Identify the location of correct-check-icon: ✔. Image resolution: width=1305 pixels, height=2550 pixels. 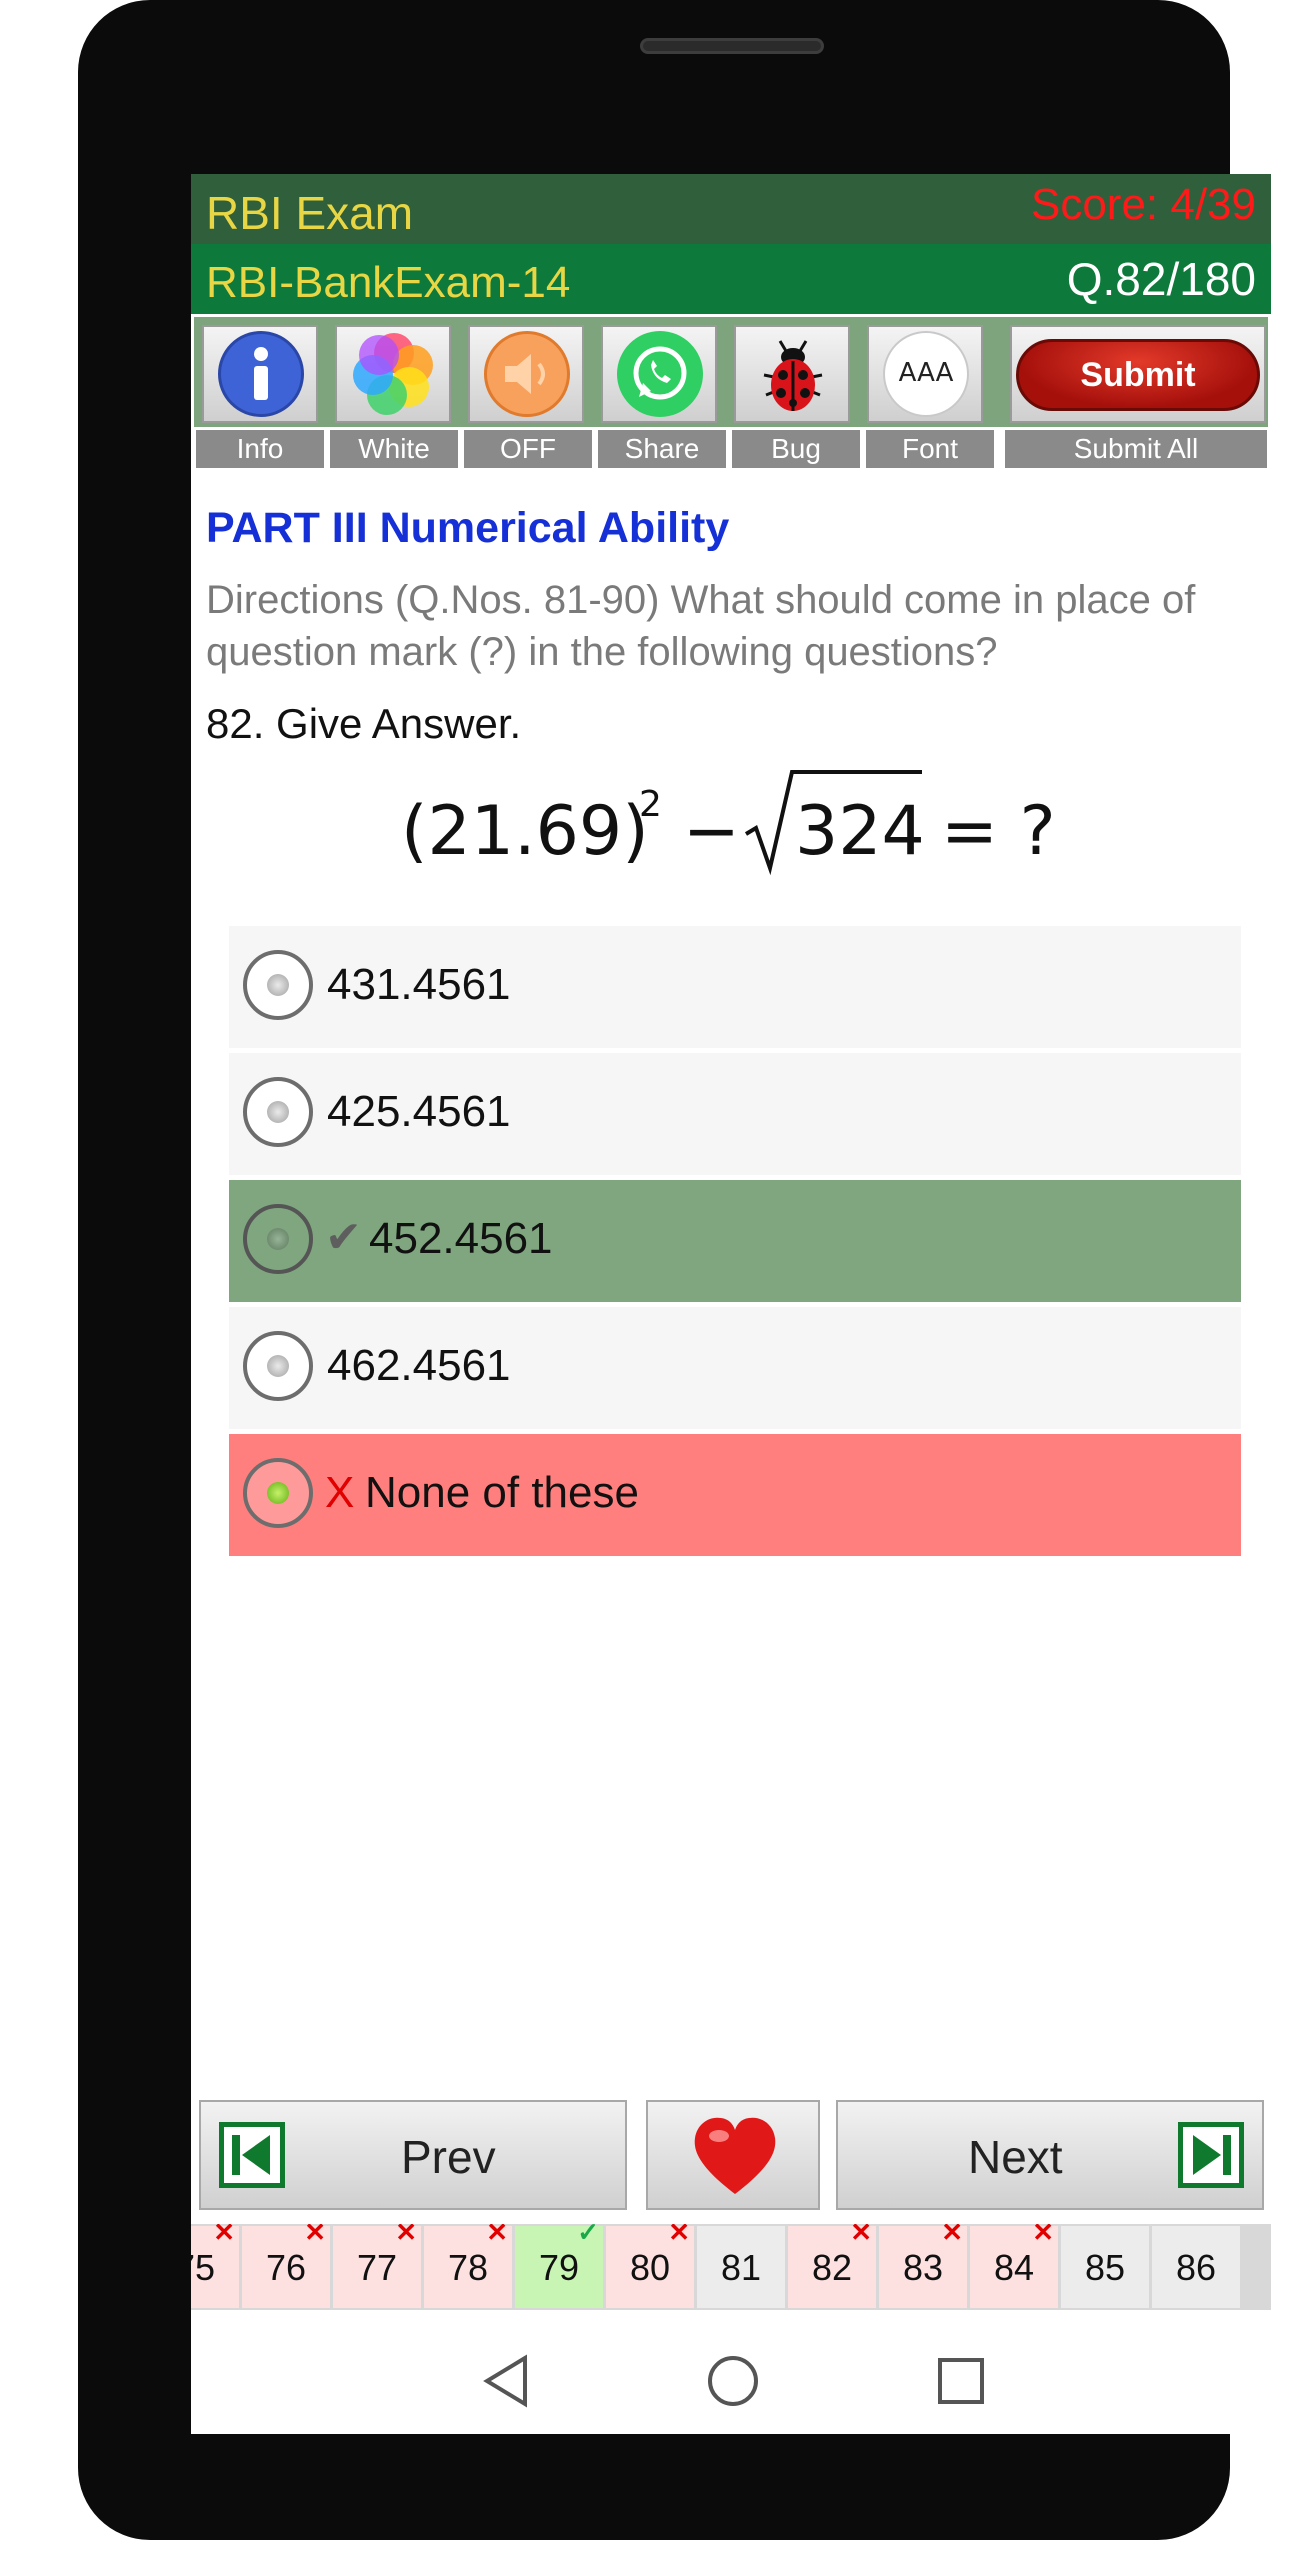
(343, 1237).